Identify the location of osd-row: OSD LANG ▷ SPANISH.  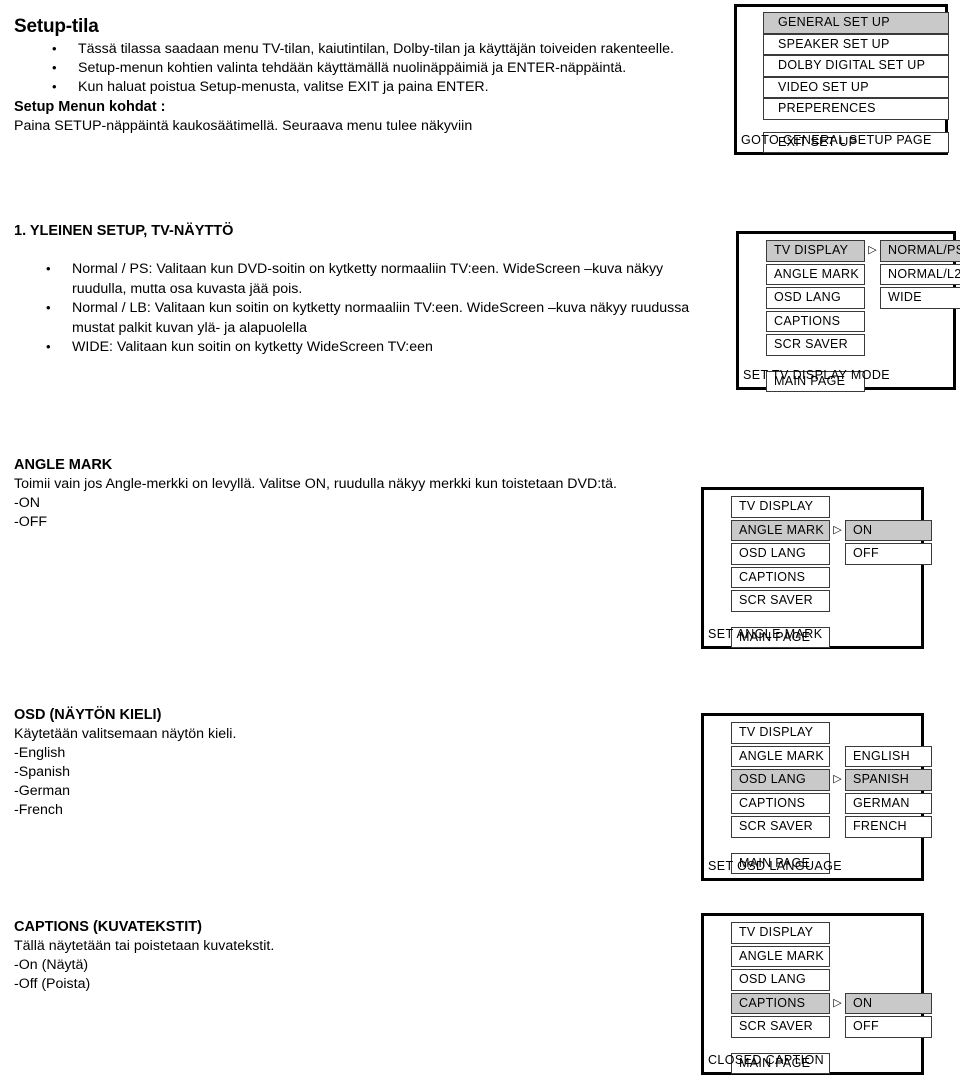
(831, 780).